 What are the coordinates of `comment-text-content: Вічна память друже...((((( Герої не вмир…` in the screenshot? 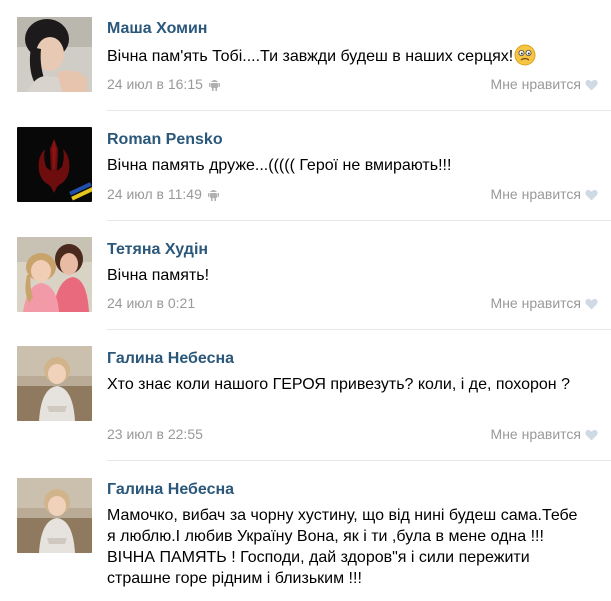 It's located at (279, 165).